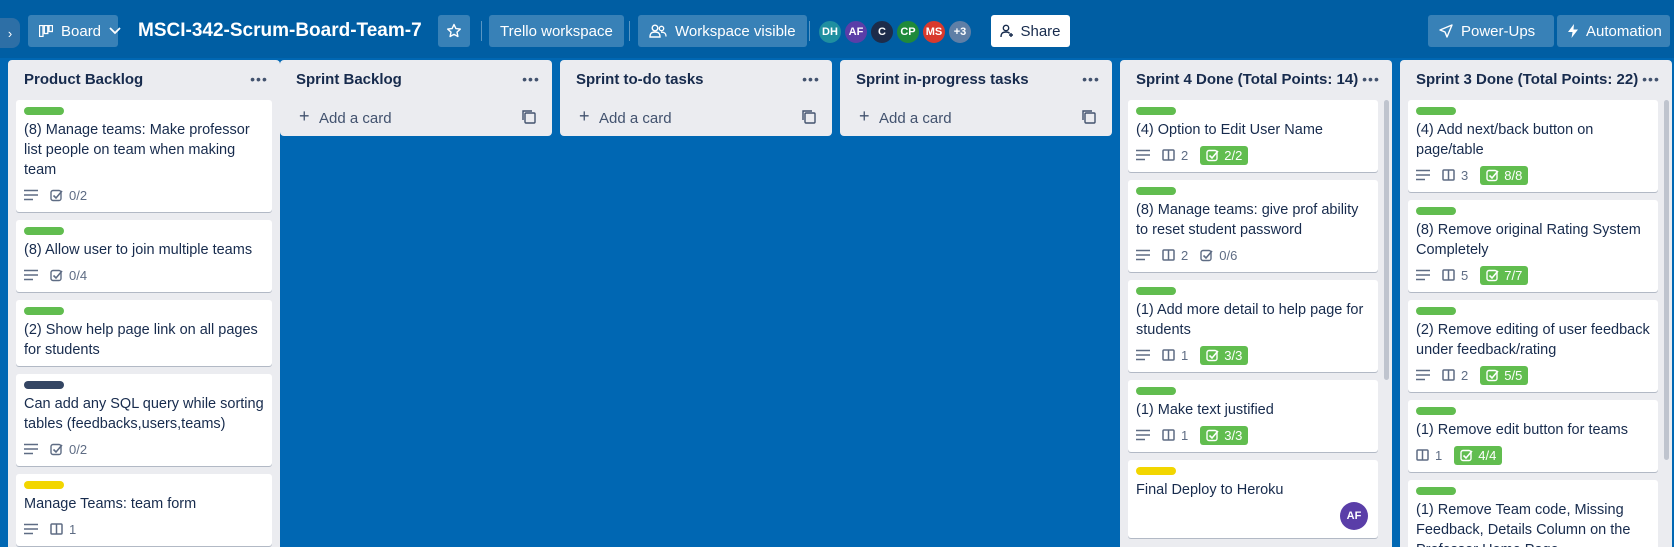 This screenshot has width=1674, height=547. Describe the element at coordinates (1354, 516) in the screenshot. I see `card-member-avatar: AF` at that location.